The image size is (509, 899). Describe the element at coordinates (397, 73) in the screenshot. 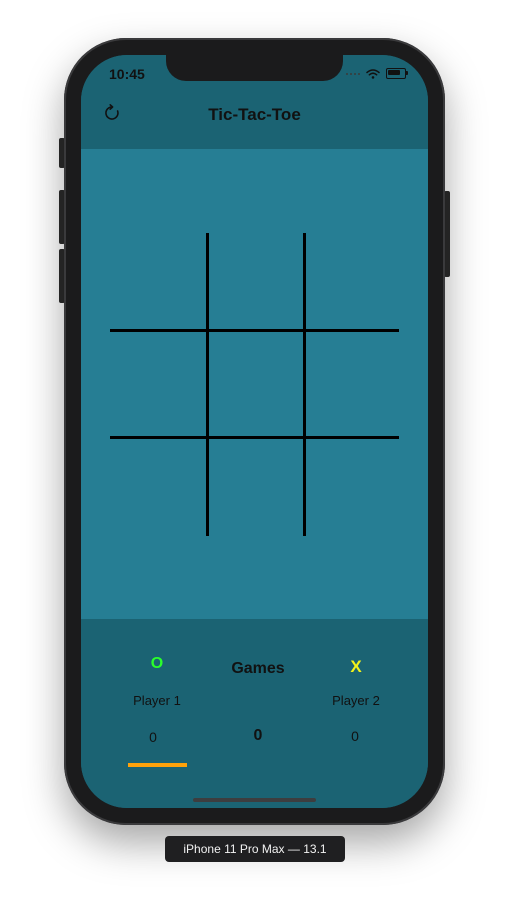

I see `battery-icon` at that location.